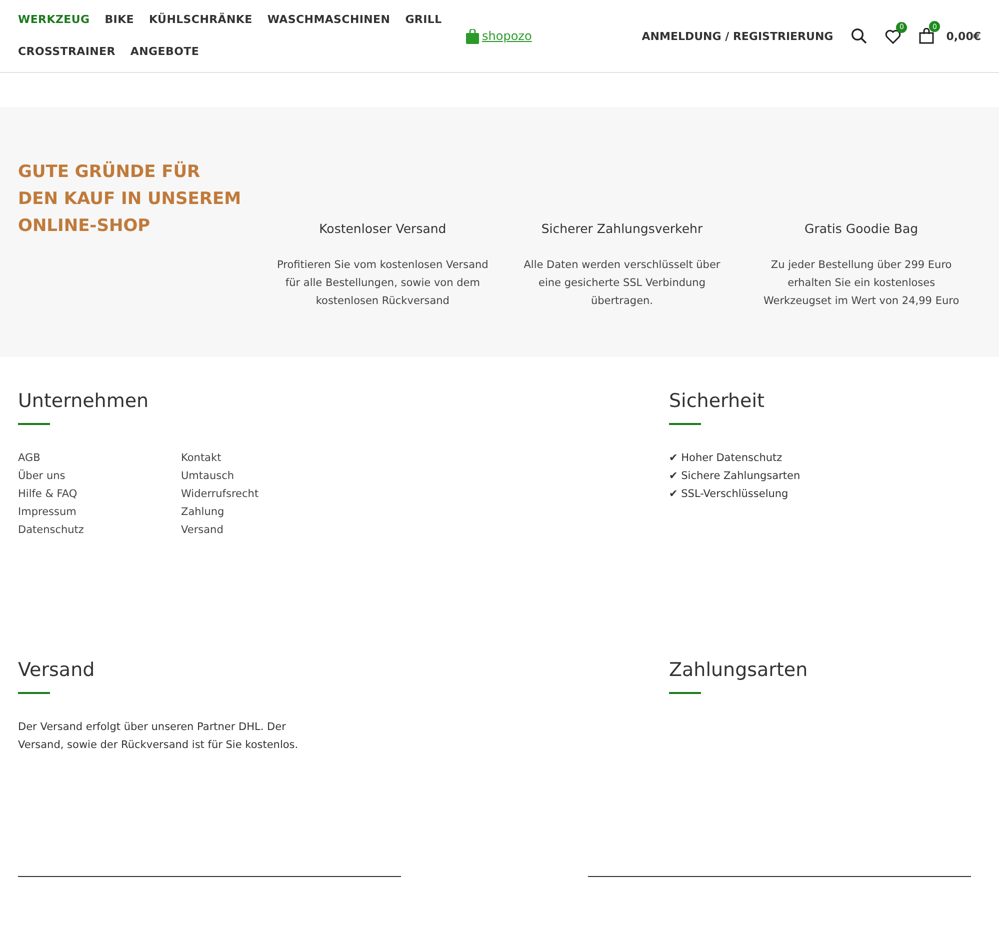 This screenshot has width=999, height=936. What do you see at coordinates (84, 401) in the screenshot?
I see `footer-heading: Unternehmen` at bounding box center [84, 401].